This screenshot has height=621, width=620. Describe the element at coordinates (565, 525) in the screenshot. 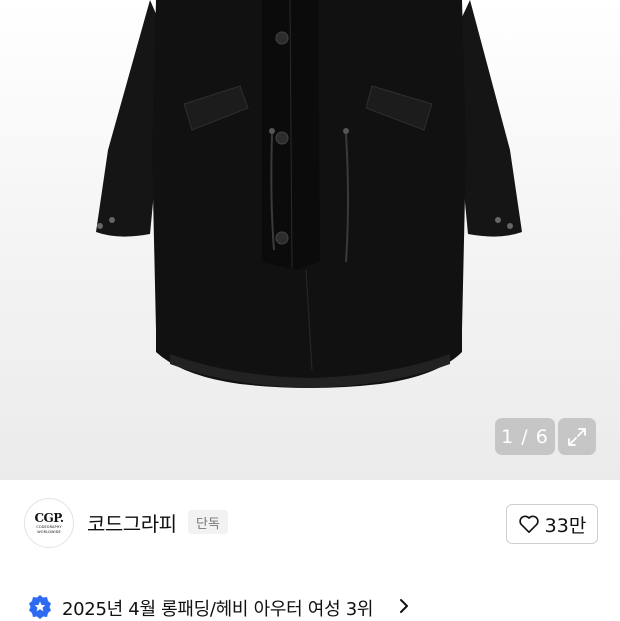

I see `like-count: 33만` at that location.